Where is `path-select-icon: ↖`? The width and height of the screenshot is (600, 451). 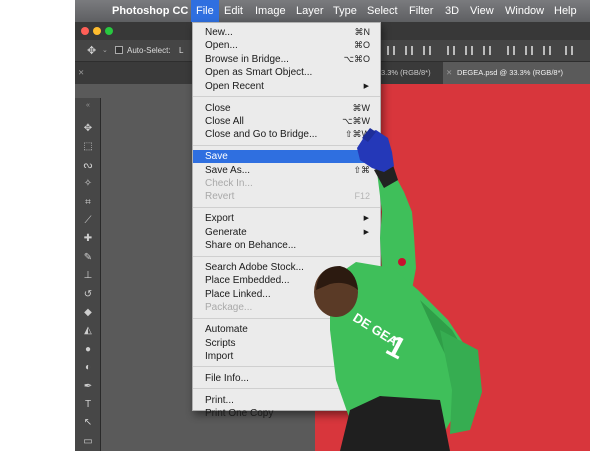
path-select-icon: ↖ is located at coordinates (88, 423).